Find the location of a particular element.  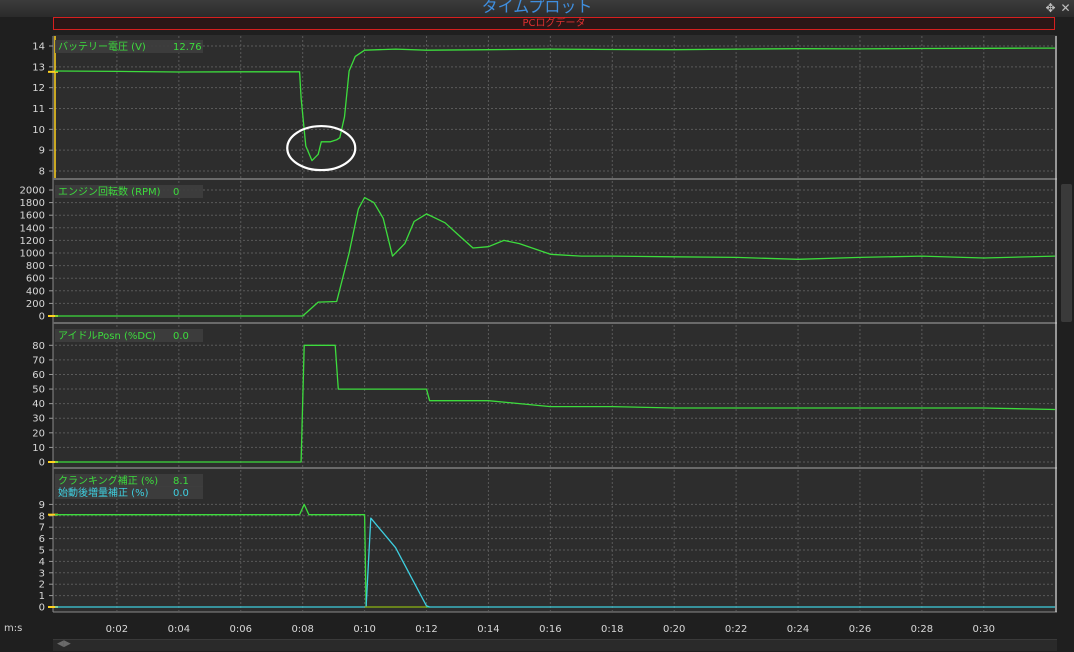

y-tick-label: 1400 is located at coordinates (32, 228).